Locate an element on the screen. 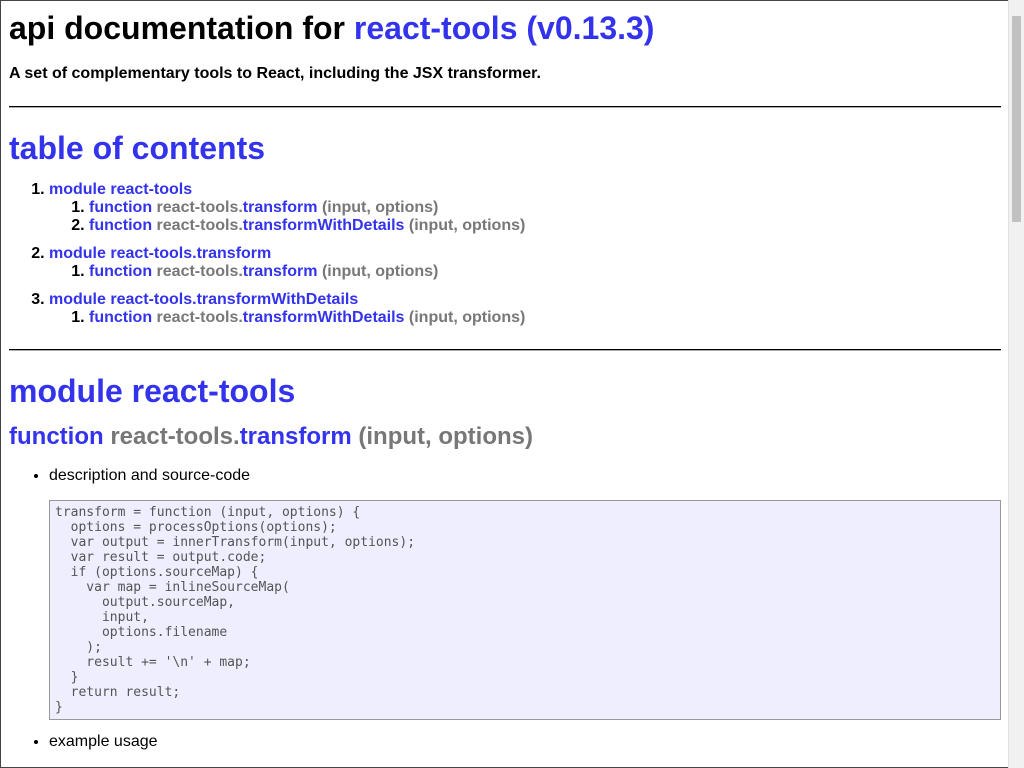  list-item: example usage is located at coordinates (525, 742).